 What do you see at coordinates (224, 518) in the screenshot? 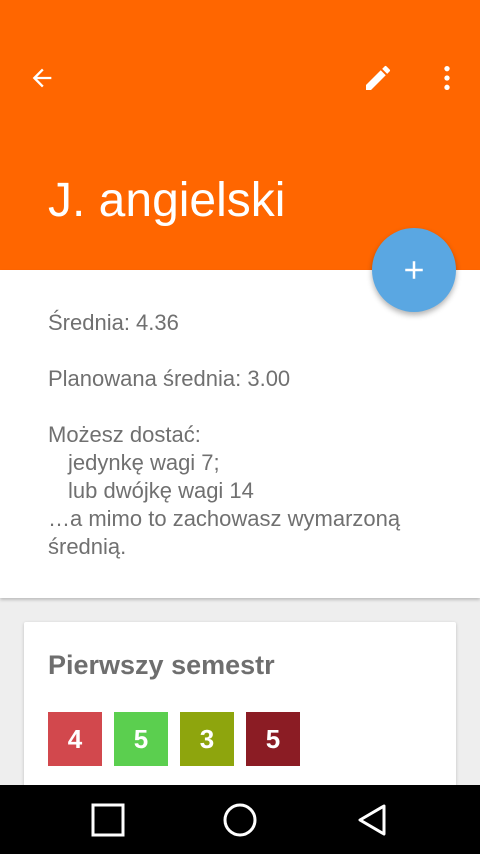
I see `keep-average-text: …a mimo to zachowasz wymarzoną` at bounding box center [224, 518].